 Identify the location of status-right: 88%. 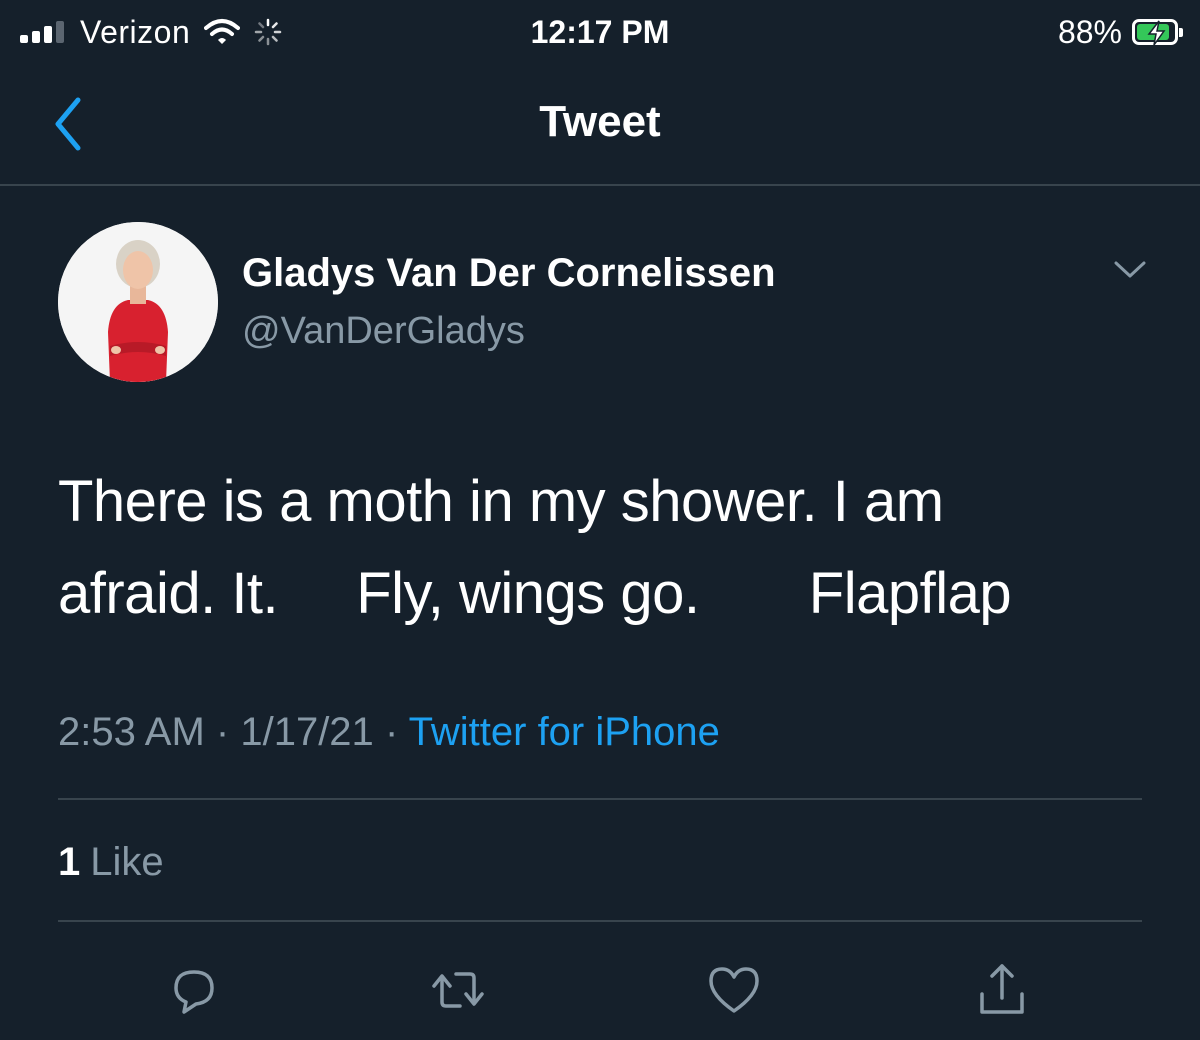
(1120, 32).